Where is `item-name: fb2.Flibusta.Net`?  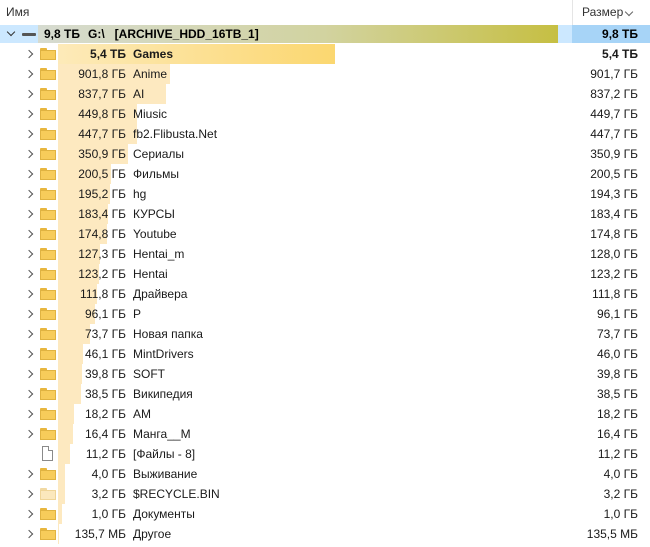
item-name: fb2.Flibusta.Net is located at coordinates (175, 134).